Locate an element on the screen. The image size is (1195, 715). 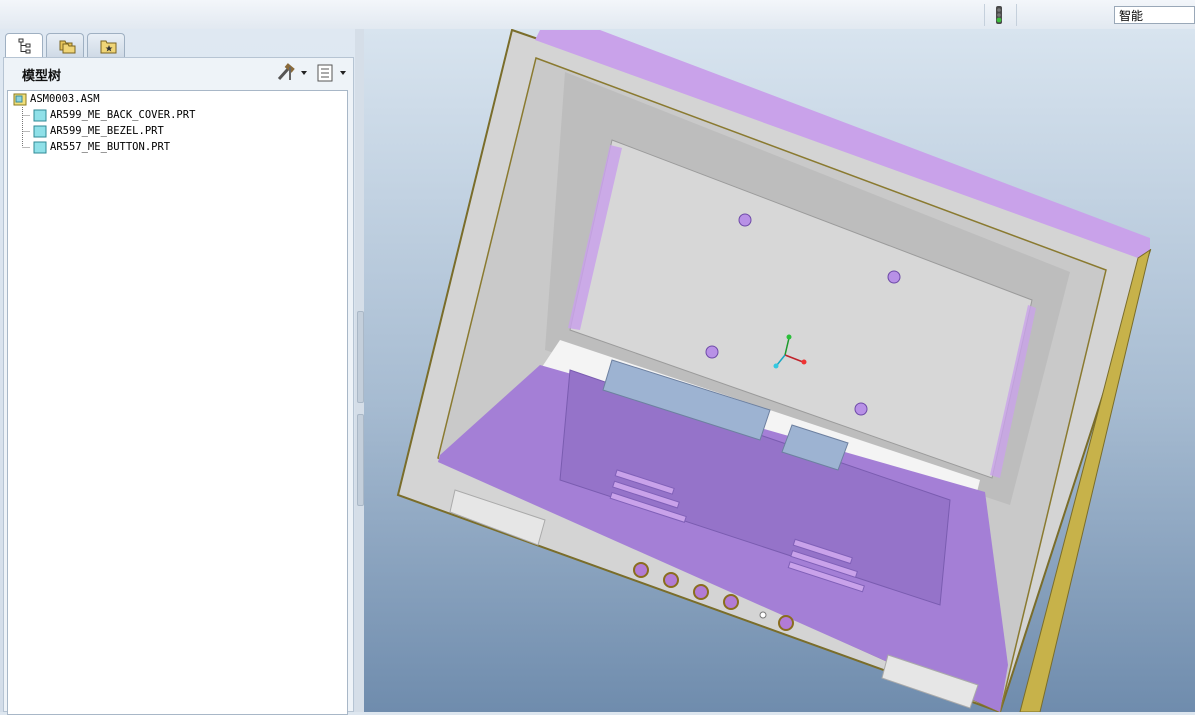
favorites-icon is located at coordinates (108, 47).